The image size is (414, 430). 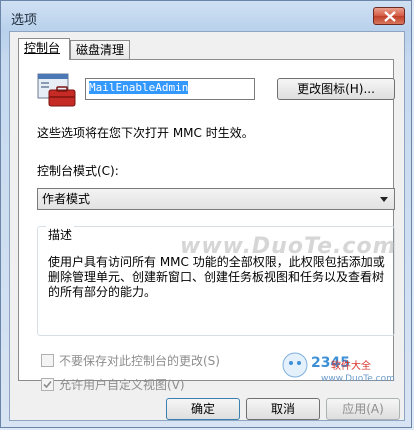 I want to click on tab-disk-cleanup: 磁盘清理, so click(x=100, y=50).